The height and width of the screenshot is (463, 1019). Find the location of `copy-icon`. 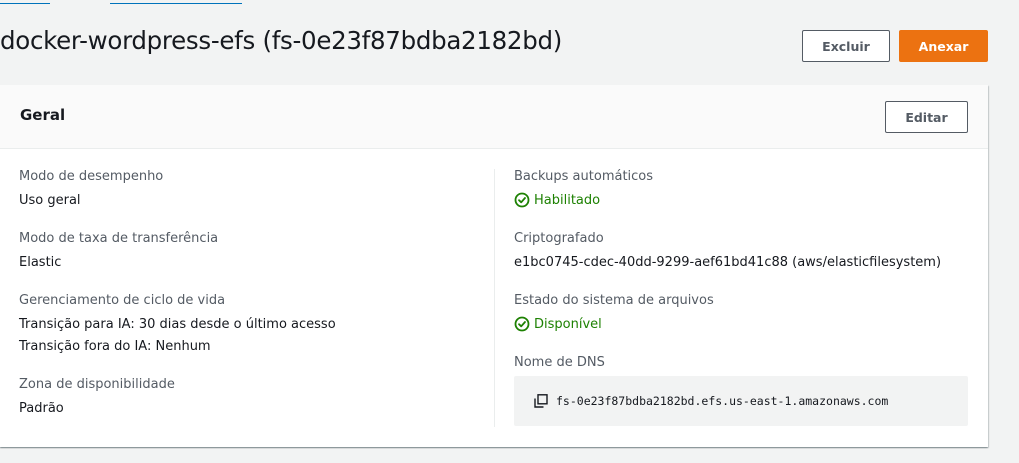

copy-icon is located at coordinates (541, 401).